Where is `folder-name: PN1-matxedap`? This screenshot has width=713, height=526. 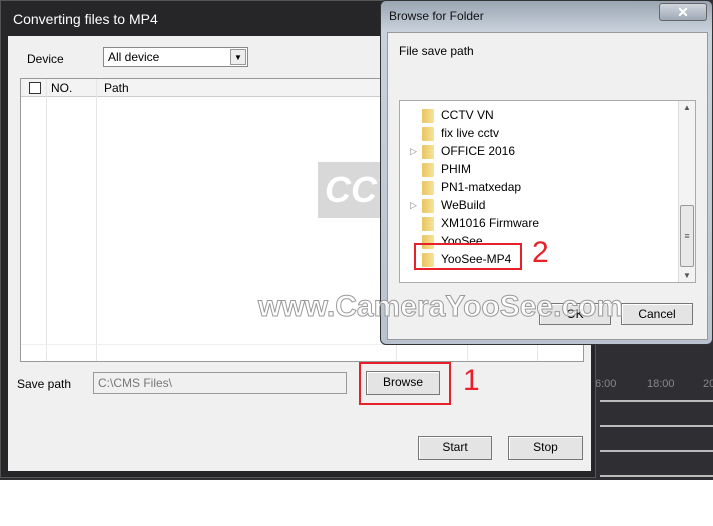 folder-name: PN1-matxedap is located at coordinates (481, 187).